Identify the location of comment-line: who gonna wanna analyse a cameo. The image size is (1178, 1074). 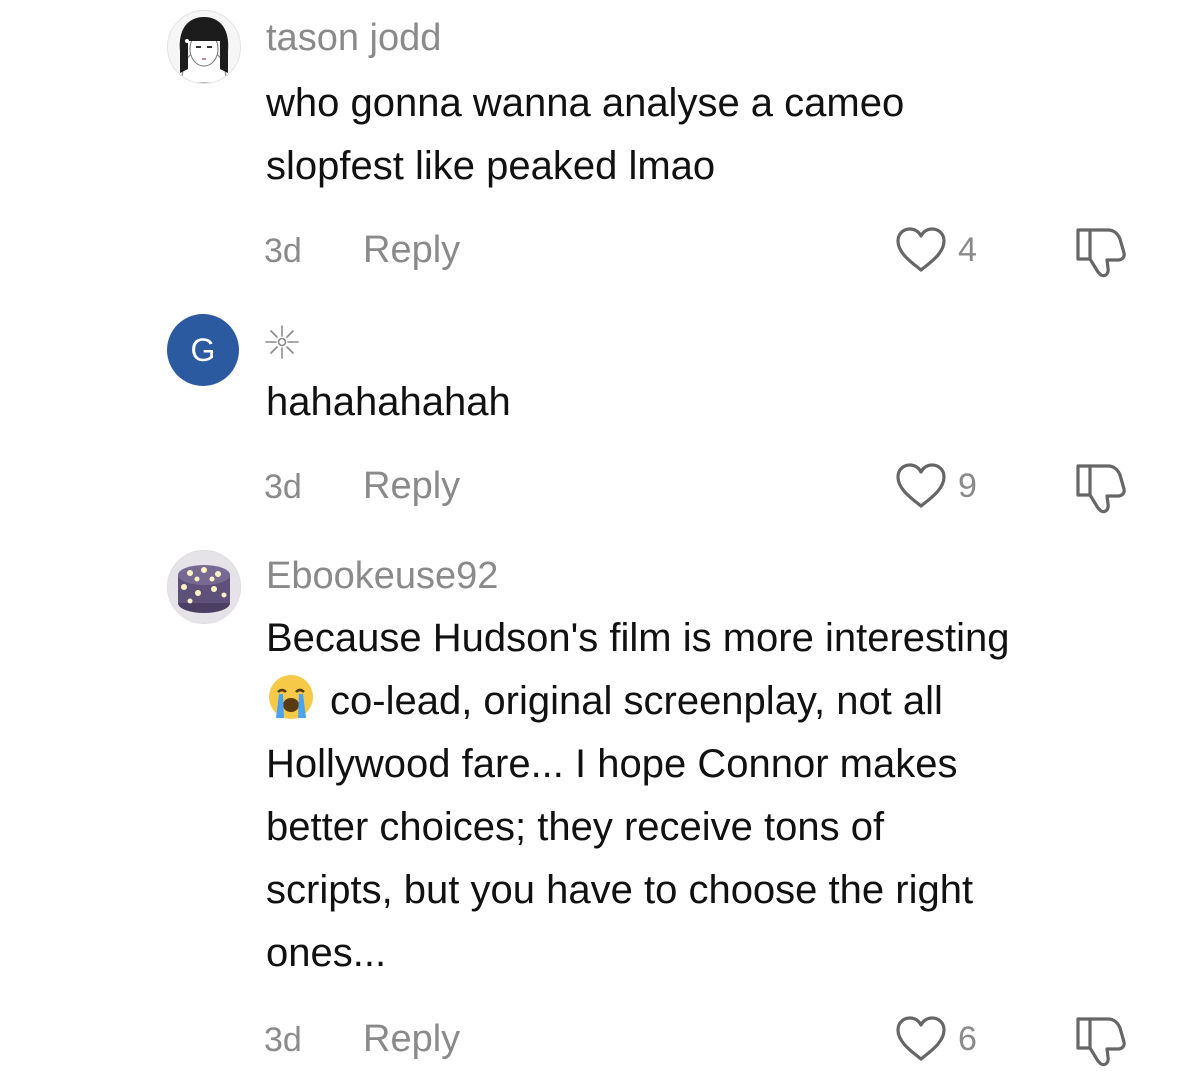
(585, 103).